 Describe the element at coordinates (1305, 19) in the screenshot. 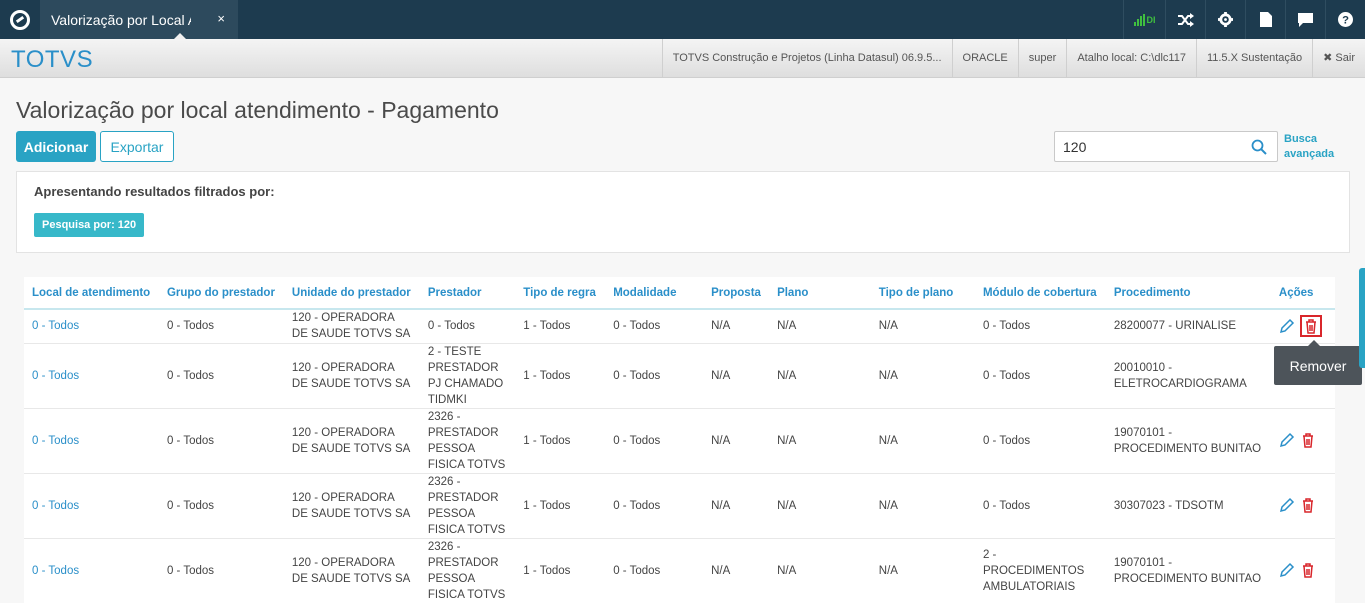

I see `chat-icon` at that location.